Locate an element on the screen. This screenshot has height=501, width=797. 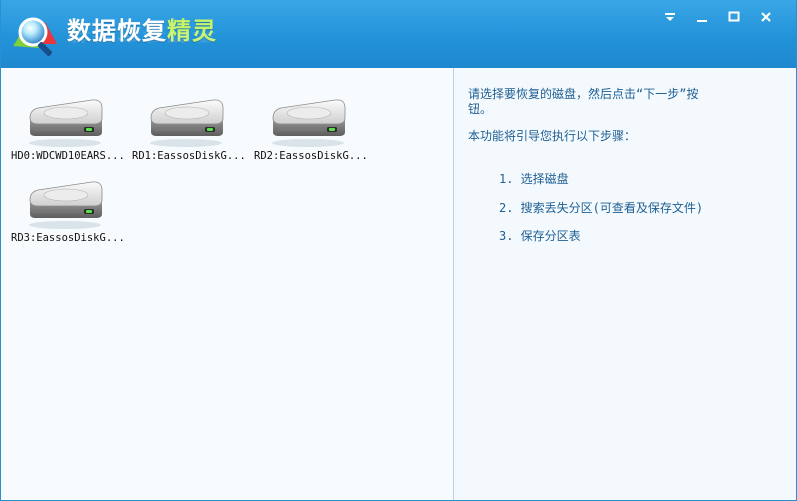
window-controls is located at coordinates (718, 17).